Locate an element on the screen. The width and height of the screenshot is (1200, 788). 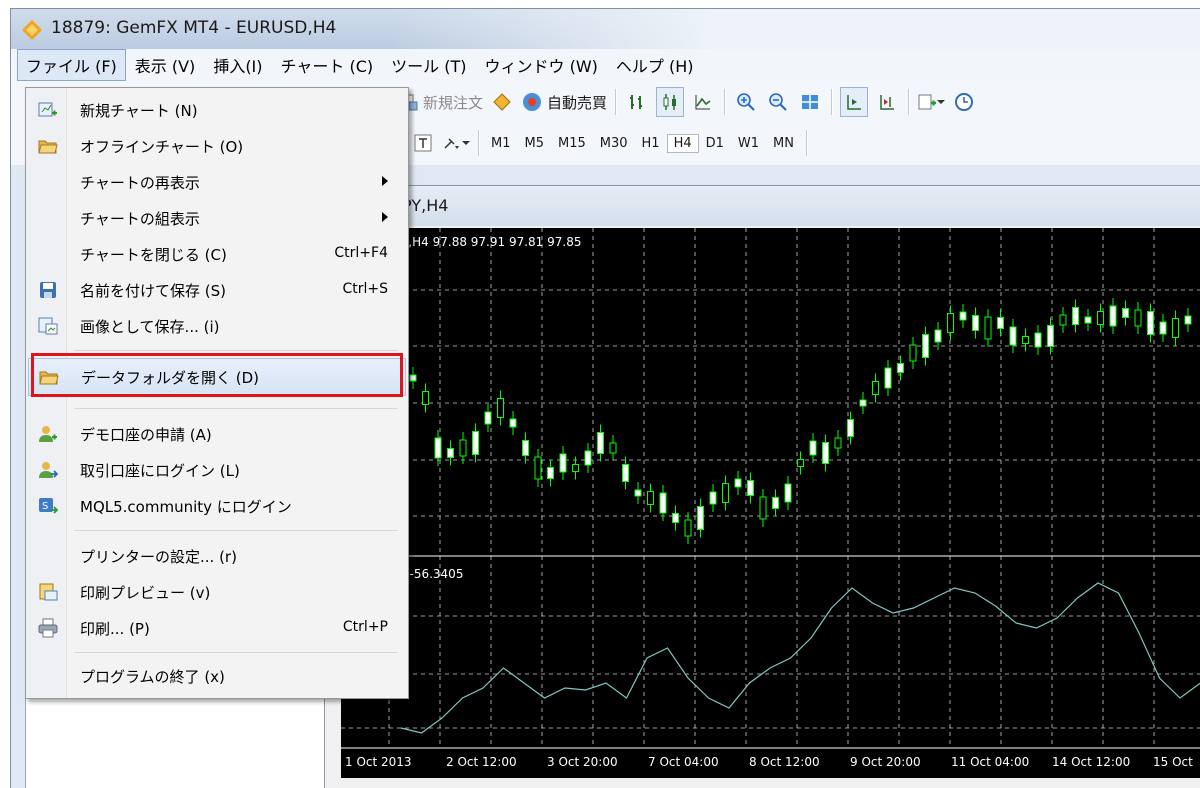
timeframe-m1: M1 is located at coordinates (501, 143).